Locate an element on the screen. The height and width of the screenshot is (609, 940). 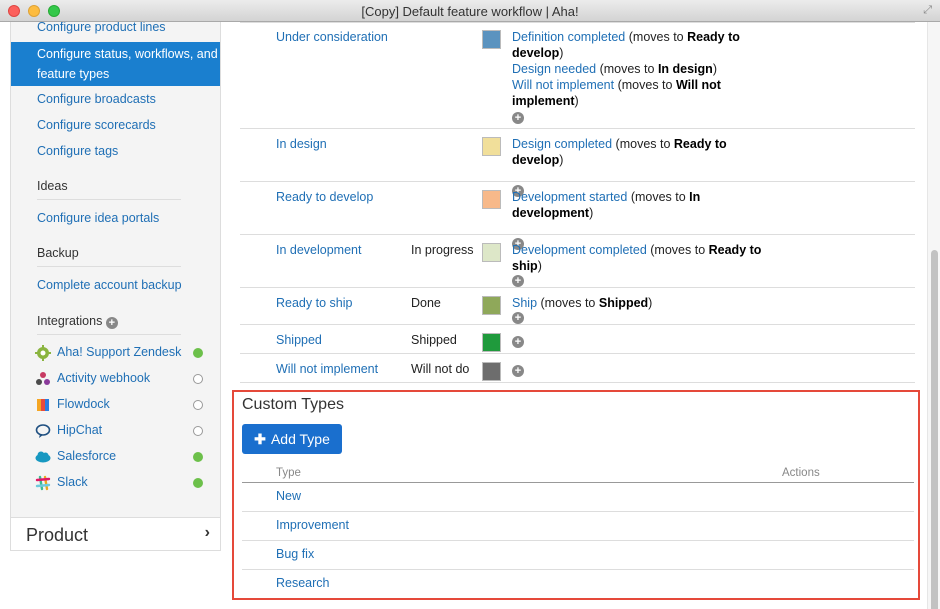
transition-link: Will not implement is located at coordinates (563, 85).